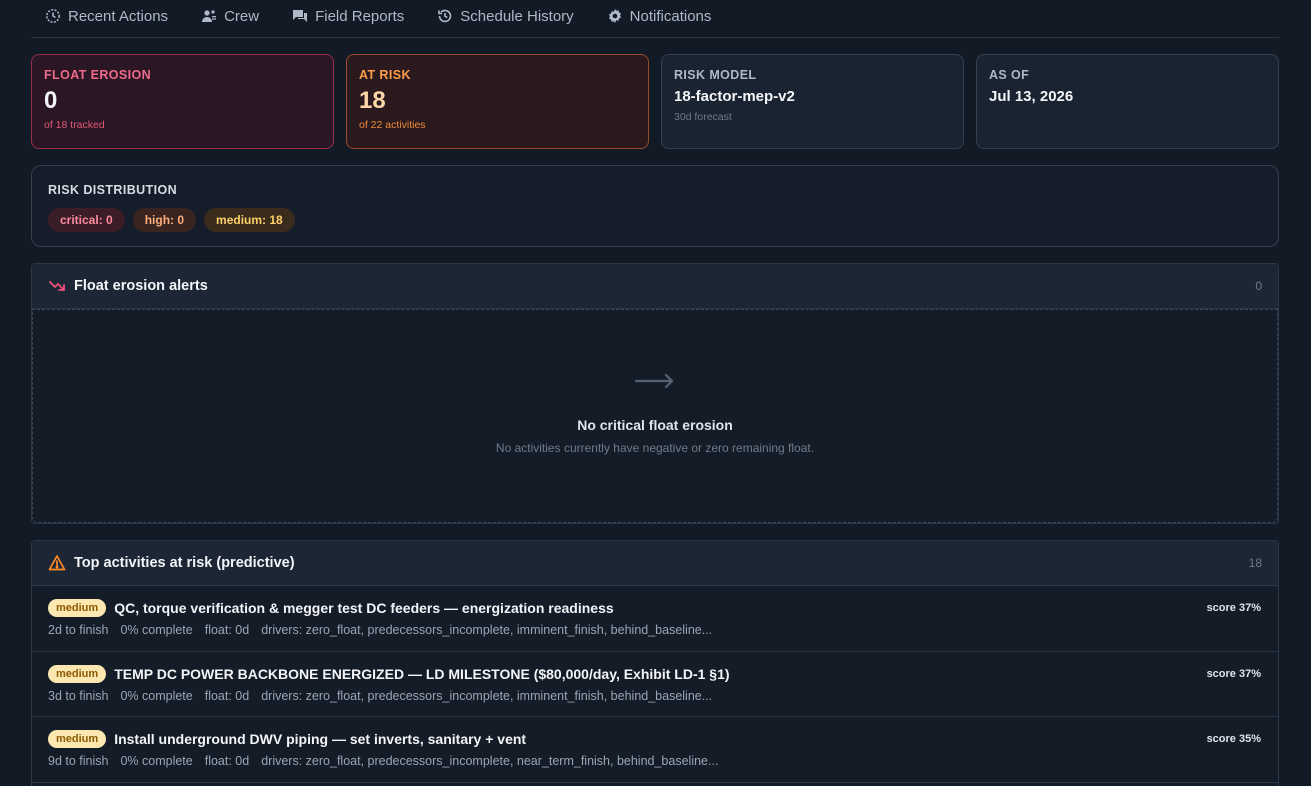 This screenshot has width=1311, height=786. I want to click on float-erosion-alerts-title: Float erosion alerts, so click(141, 286).